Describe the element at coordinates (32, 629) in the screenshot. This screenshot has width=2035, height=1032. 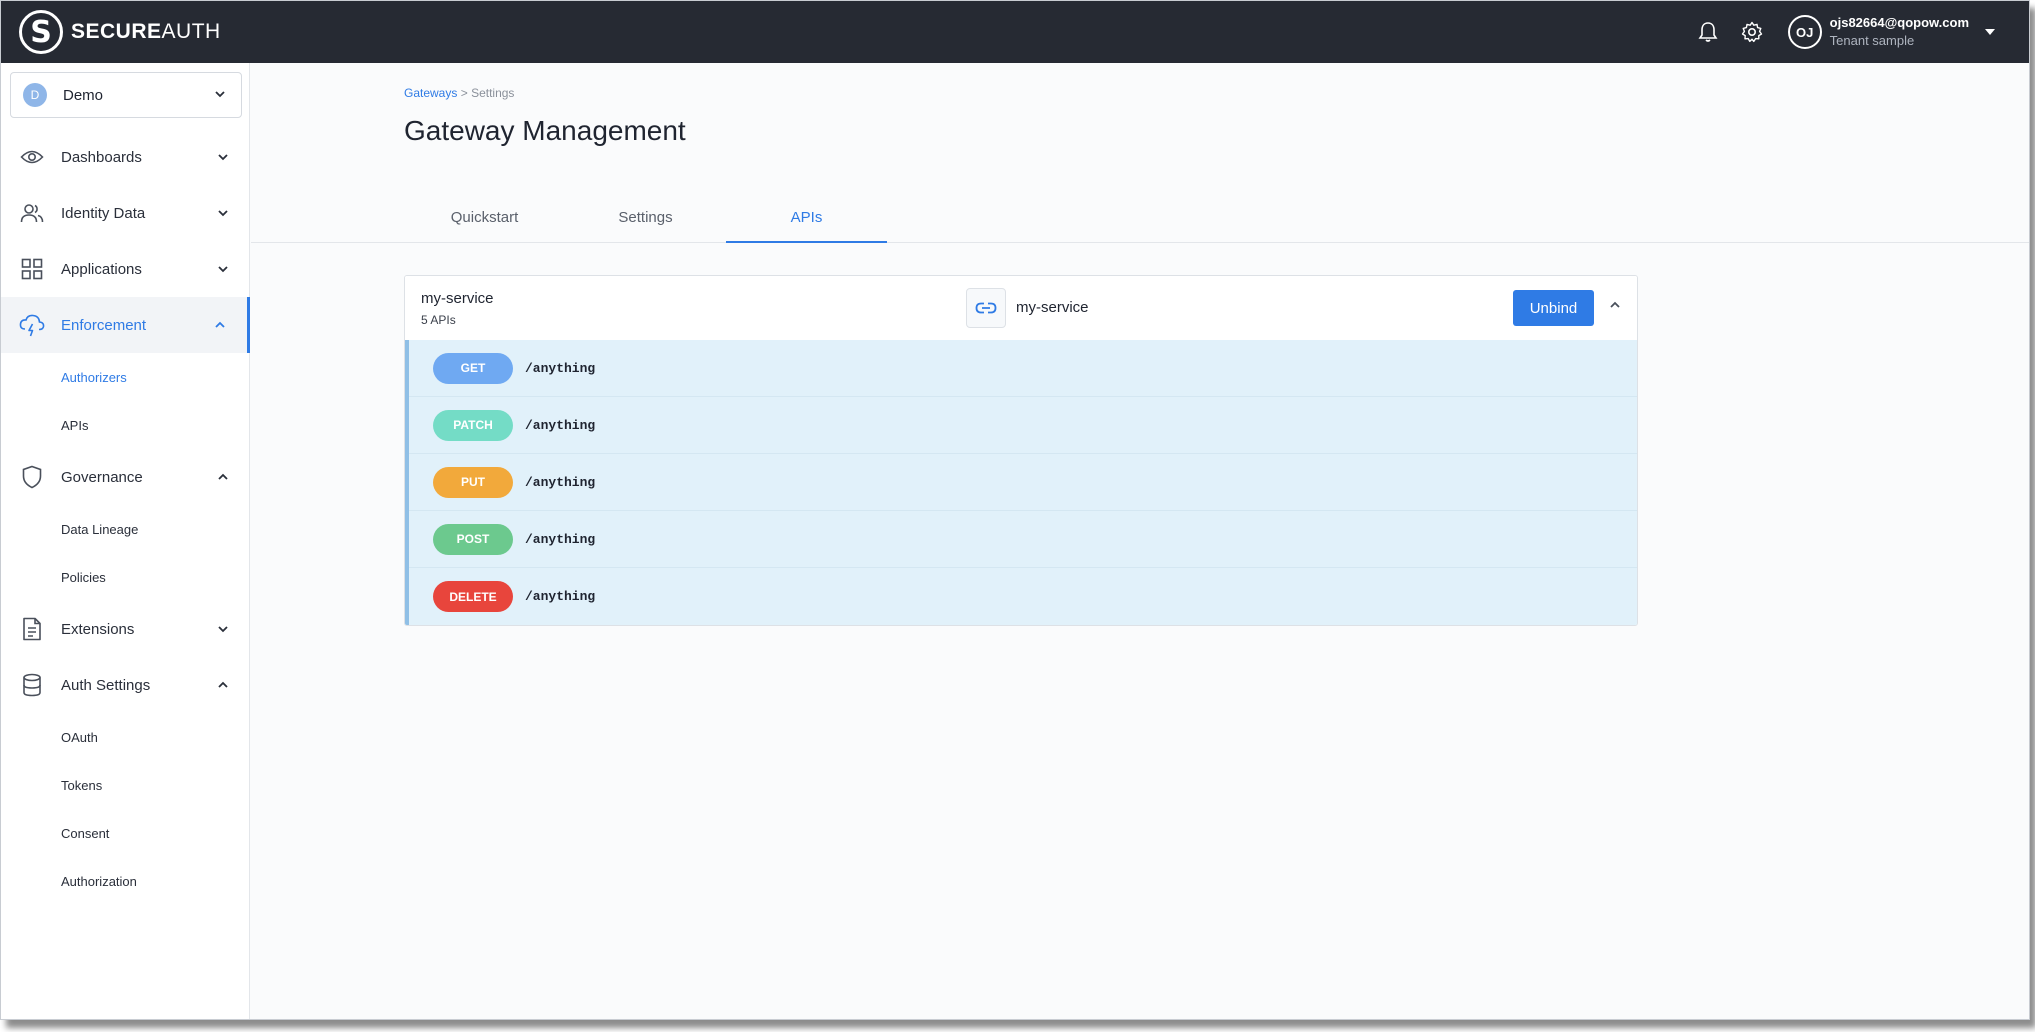
I see `document-icon` at that location.